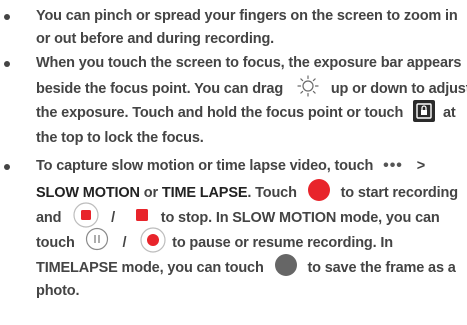 The image size is (467, 325). Describe the element at coordinates (120, 138) in the screenshot. I see `bullet-focus-line-4: the top to lock the focus.` at that location.